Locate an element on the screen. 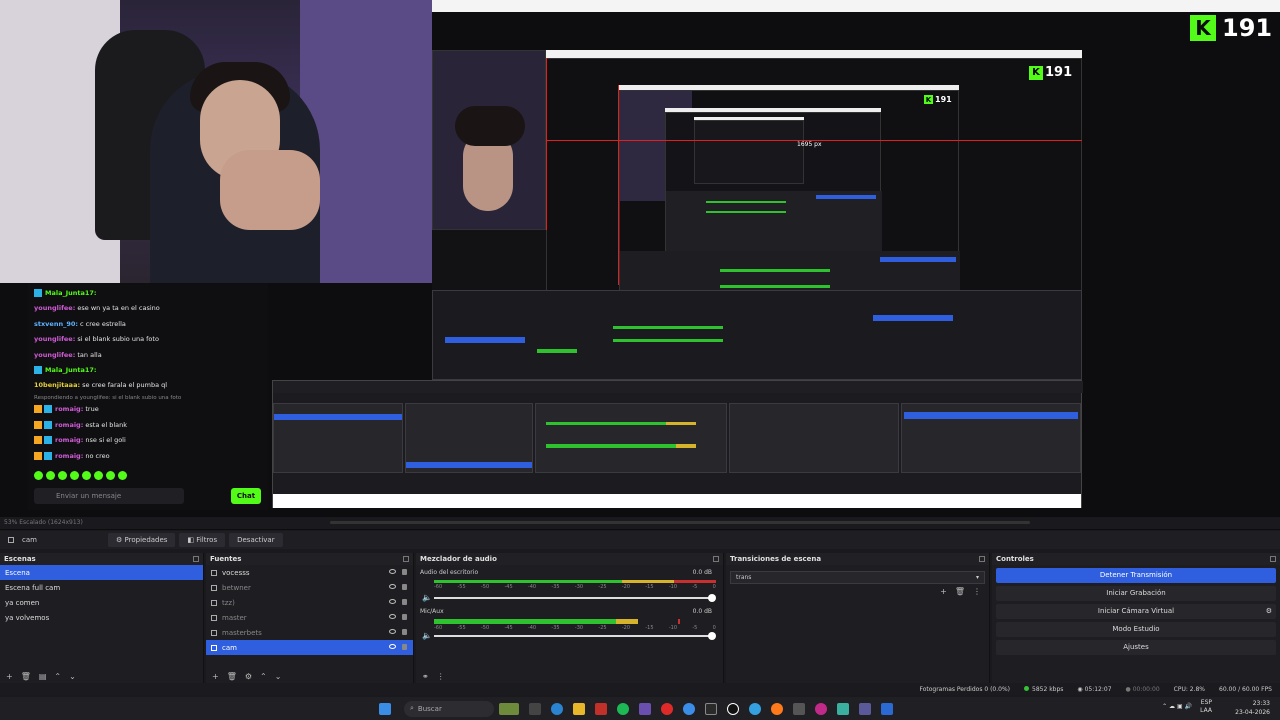  source-item: cam is located at coordinates (309, 647).